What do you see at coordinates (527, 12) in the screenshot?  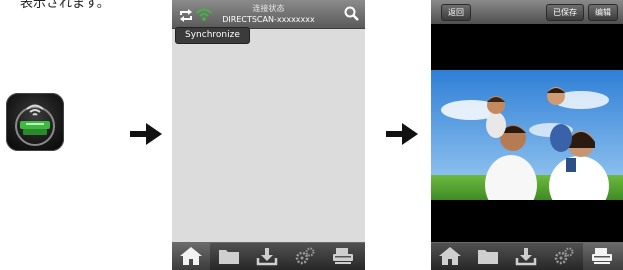 I see `top-bar: 返回 已保存 编辑` at bounding box center [527, 12].